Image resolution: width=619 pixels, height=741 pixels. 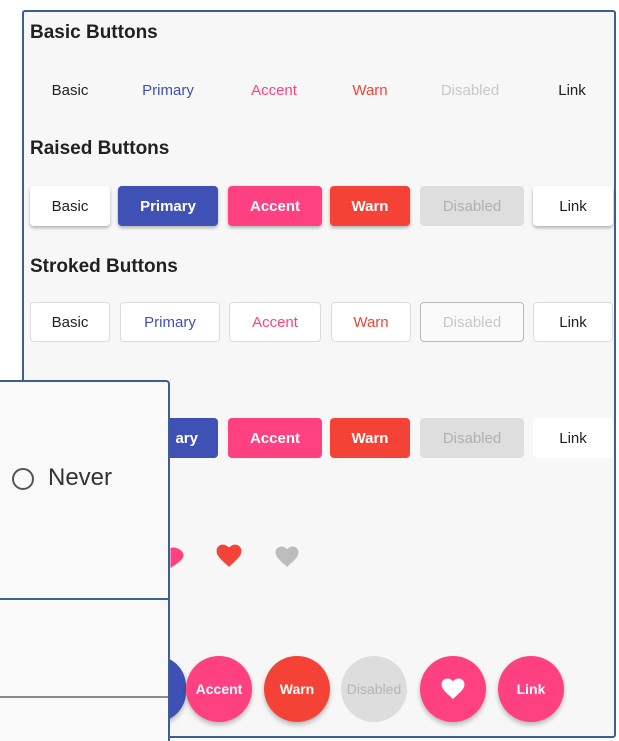 What do you see at coordinates (85, 560) in the screenshot?
I see `overlay-panel: Never` at bounding box center [85, 560].